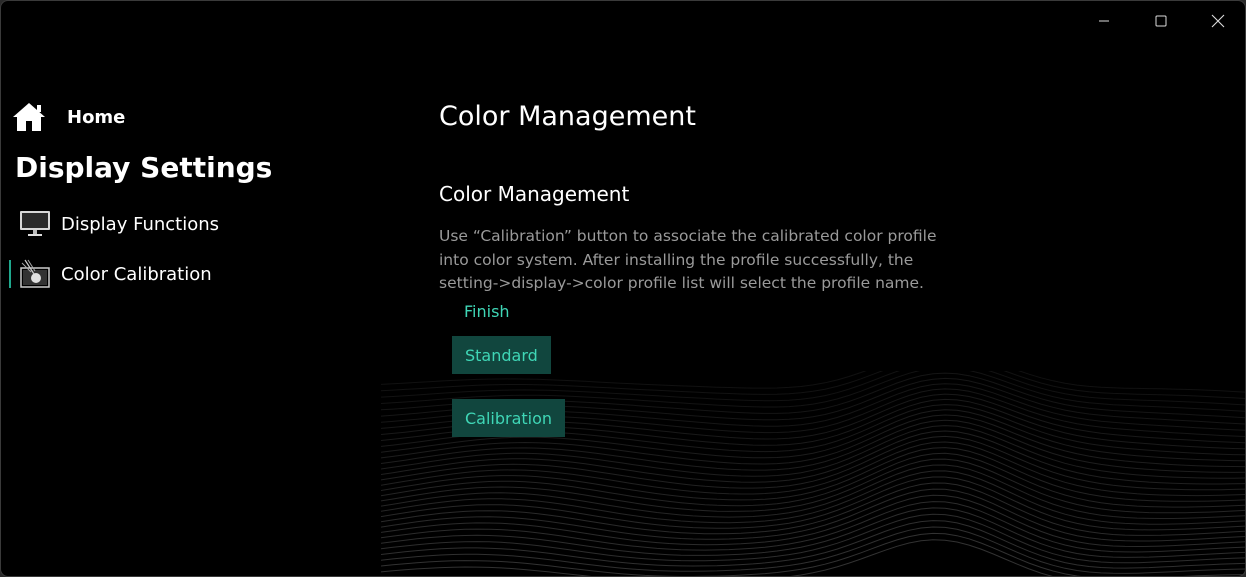  Describe the element at coordinates (35, 224) in the screenshot. I see `monitor-icon` at that location.